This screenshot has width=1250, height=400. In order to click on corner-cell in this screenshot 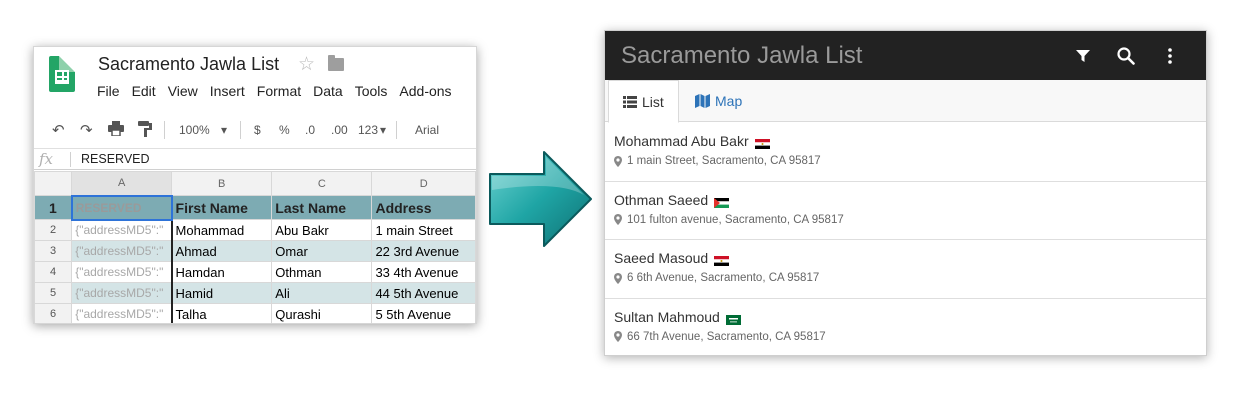, I will do `click(53, 183)`.